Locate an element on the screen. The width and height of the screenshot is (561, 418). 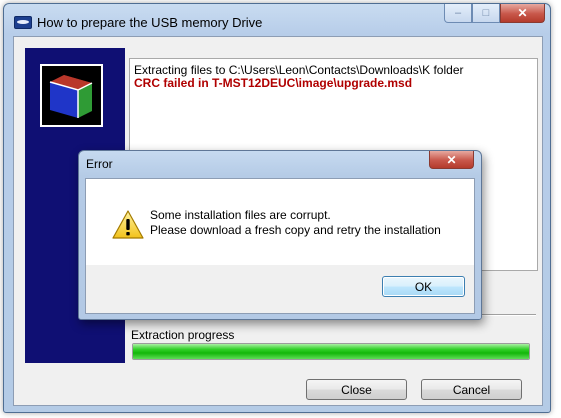
installer-logo is located at coordinates (71, 95).